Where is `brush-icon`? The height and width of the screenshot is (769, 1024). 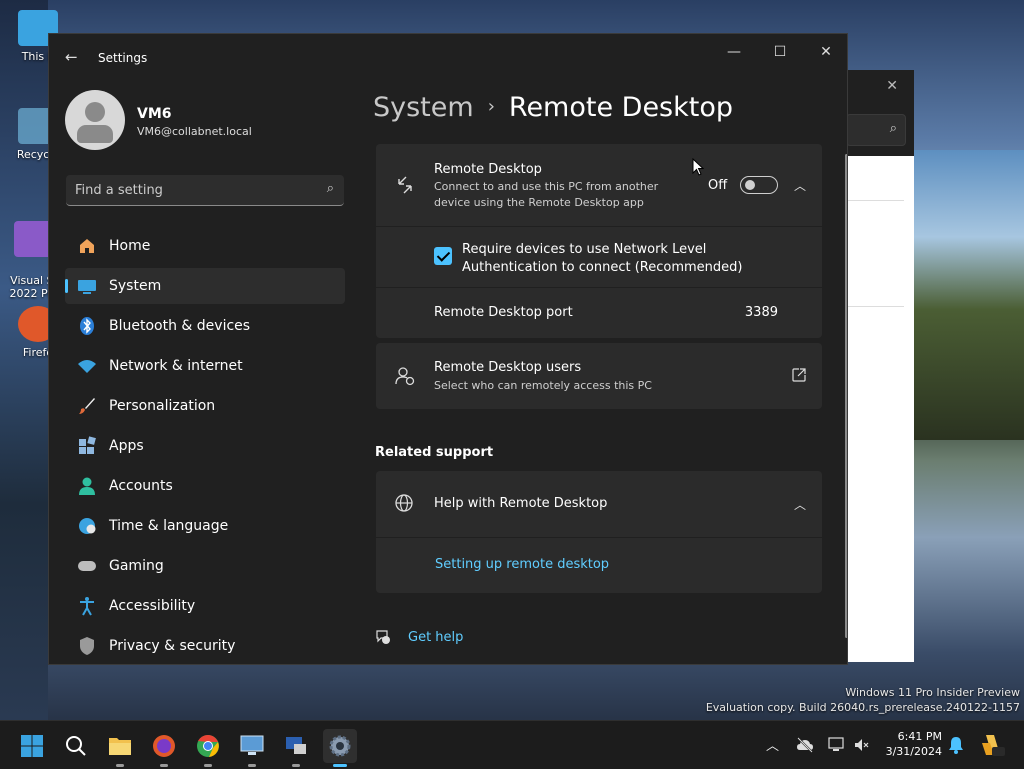
brush-icon is located at coordinates (87, 406).